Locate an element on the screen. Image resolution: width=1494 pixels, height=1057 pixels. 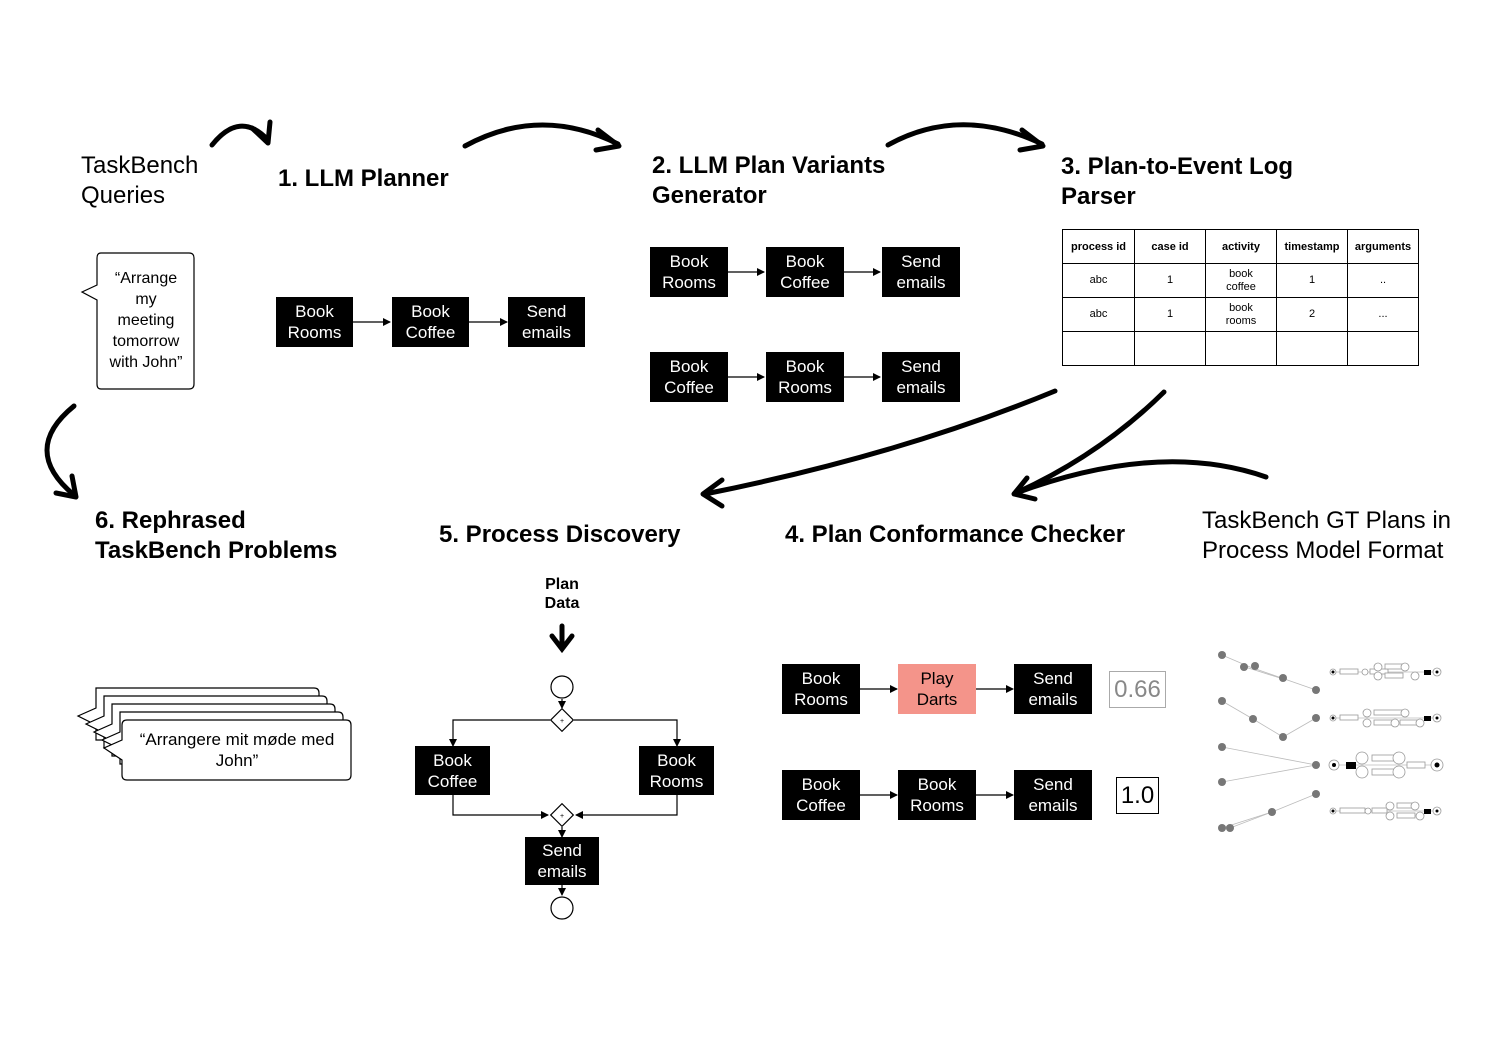
start-event is located at coordinates (562, 687).